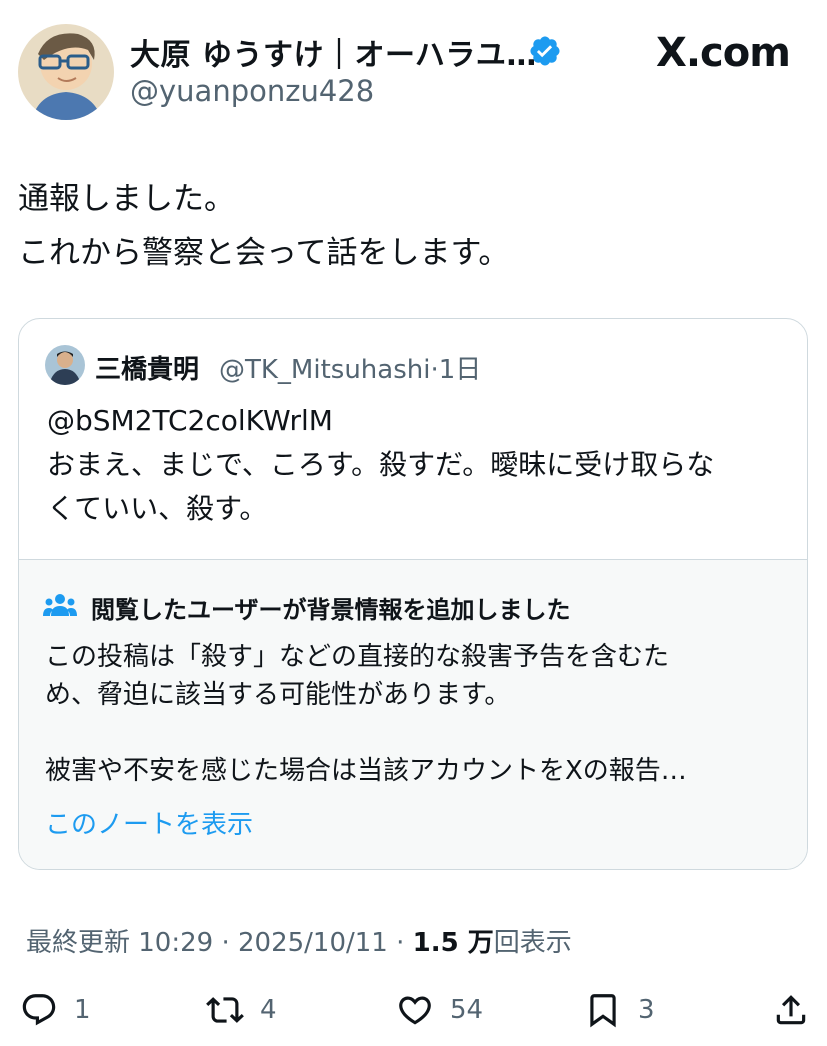 Image resolution: width=827 pixels, height=1046 pixels. What do you see at coordinates (439, 1010) in the screenshot?
I see `like-button: 54` at bounding box center [439, 1010].